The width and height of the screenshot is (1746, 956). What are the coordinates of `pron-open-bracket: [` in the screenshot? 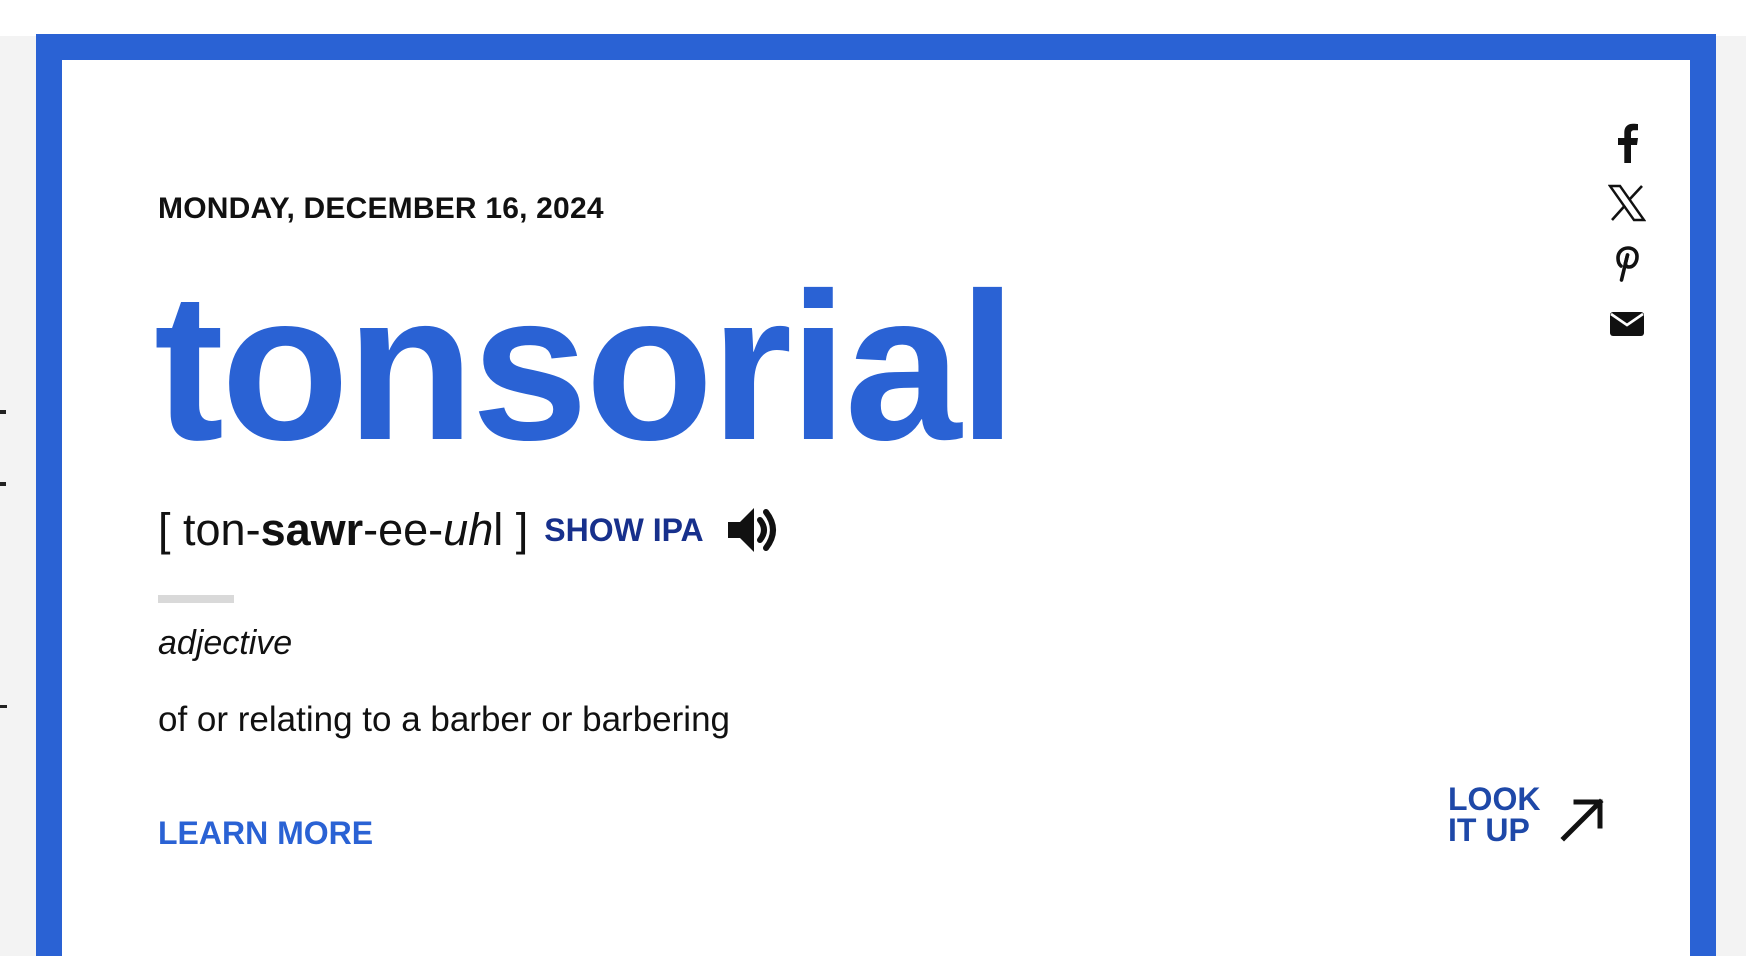 It's located at (171, 529).